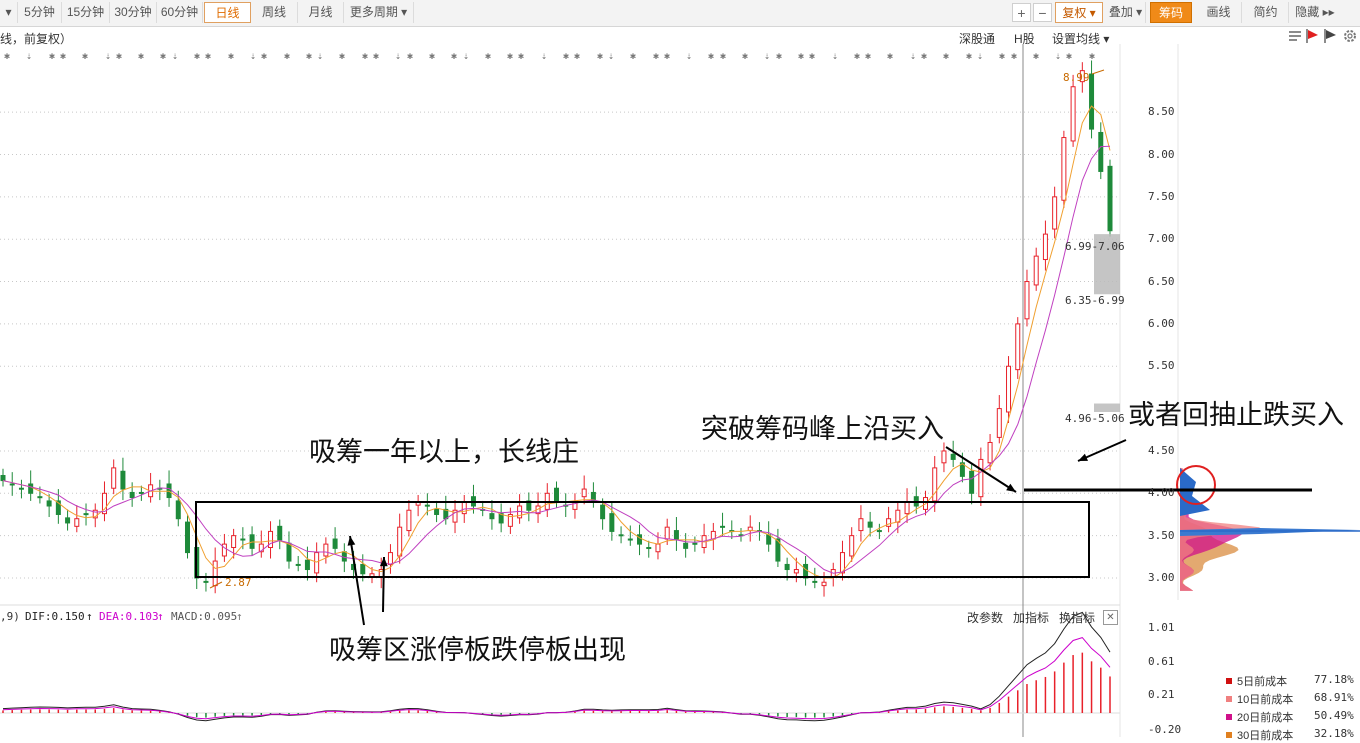 The image size is (1360, 743). I want to click on low-price-label: 2.87, so click(238, 582).